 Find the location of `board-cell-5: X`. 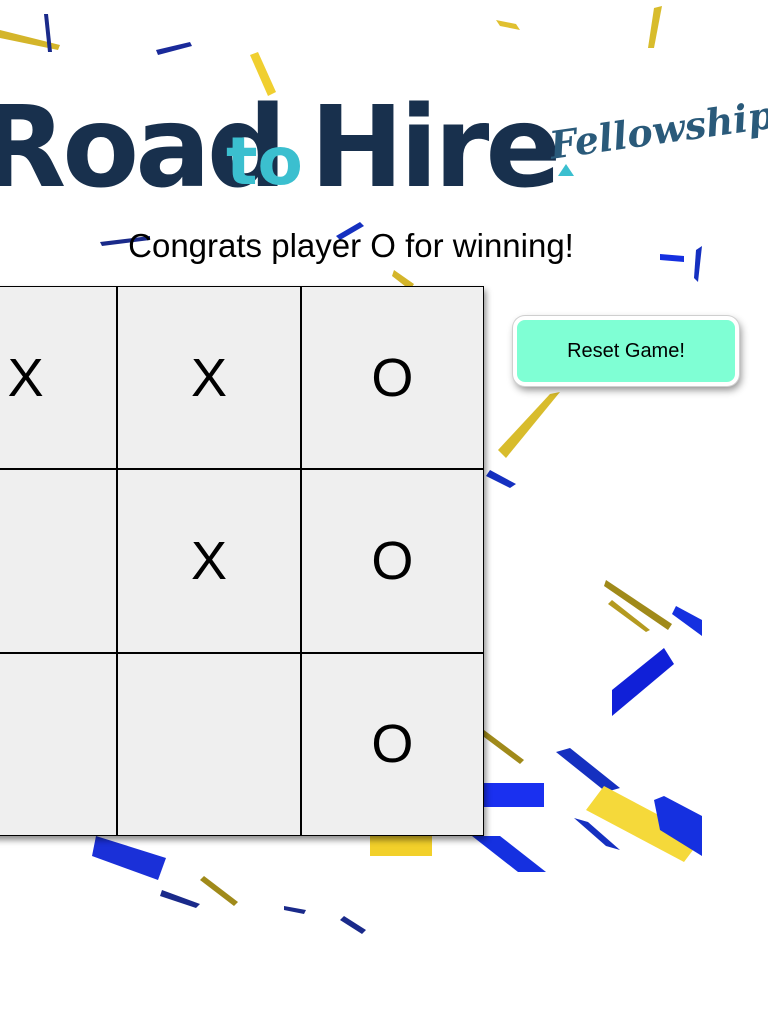

board-cell-5: X is located at coordinates (209, 561).